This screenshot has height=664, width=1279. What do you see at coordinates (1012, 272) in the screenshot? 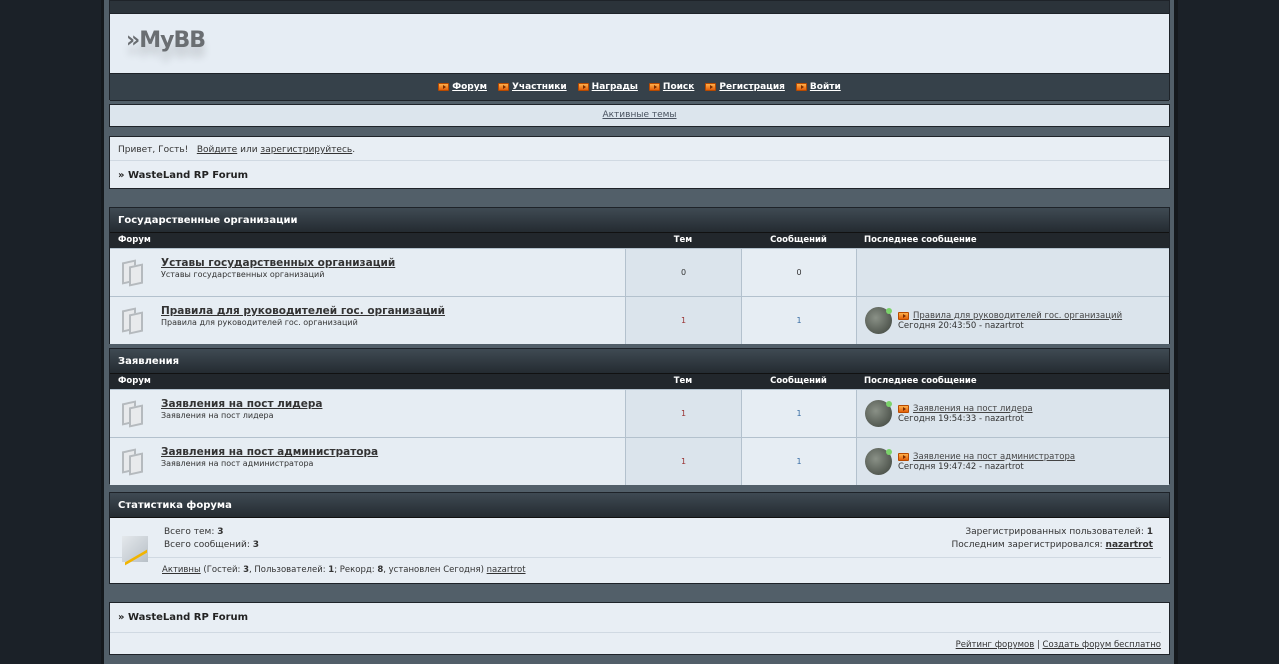
I see `last-post-empty` at bounding box center [1012, 272].